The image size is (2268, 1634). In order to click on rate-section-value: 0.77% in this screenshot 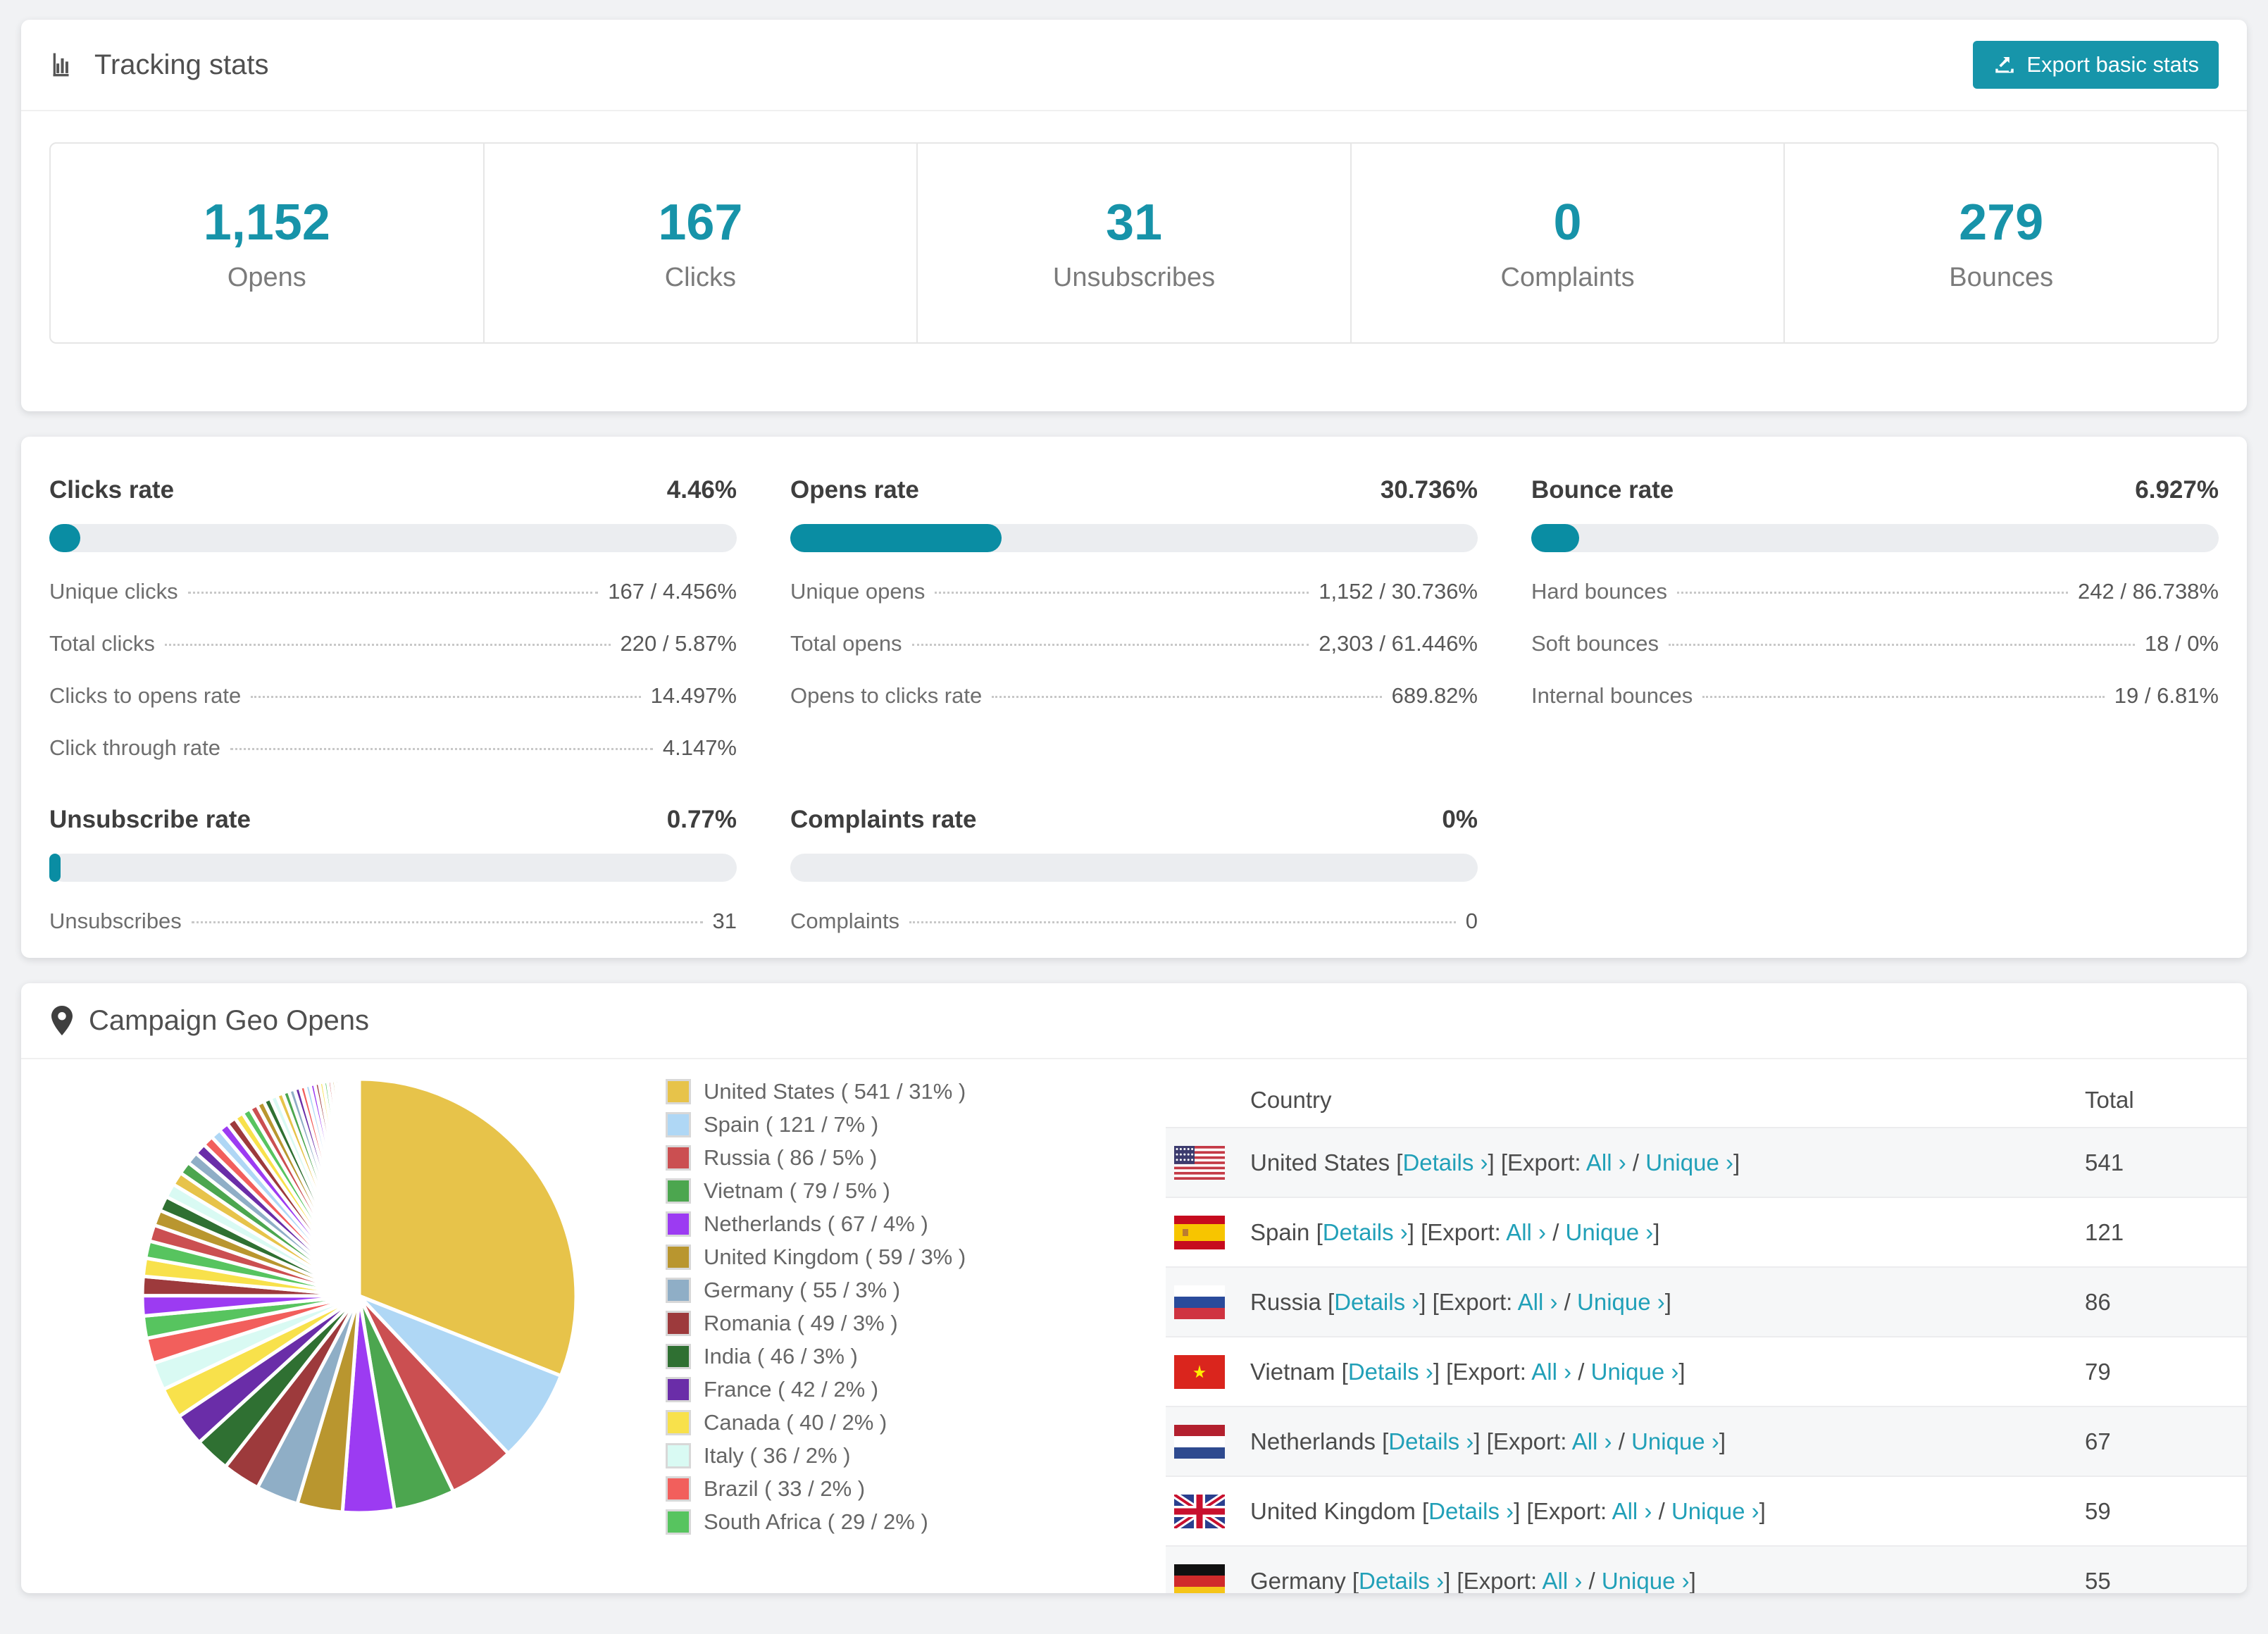, I will do `click(702, 819)`.